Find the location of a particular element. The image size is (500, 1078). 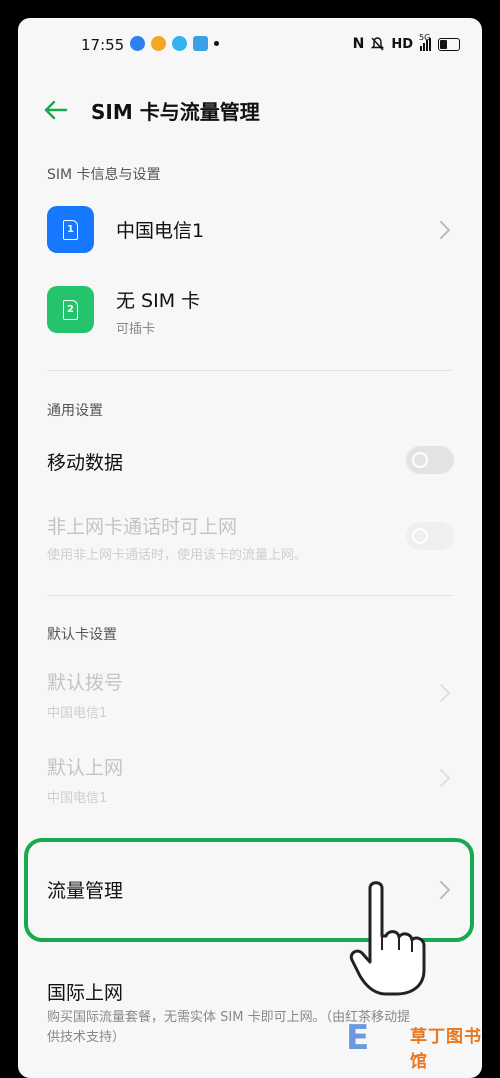

section-header-sim: SIM 卡信息与设置 is located at coordinates (104, 175).